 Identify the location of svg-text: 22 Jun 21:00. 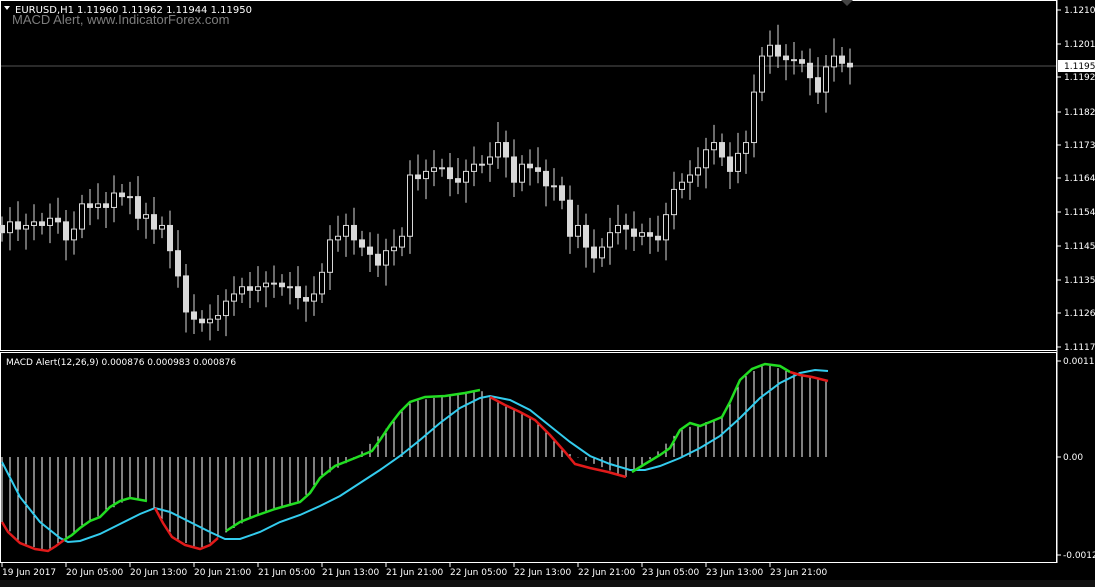
(606, 573).